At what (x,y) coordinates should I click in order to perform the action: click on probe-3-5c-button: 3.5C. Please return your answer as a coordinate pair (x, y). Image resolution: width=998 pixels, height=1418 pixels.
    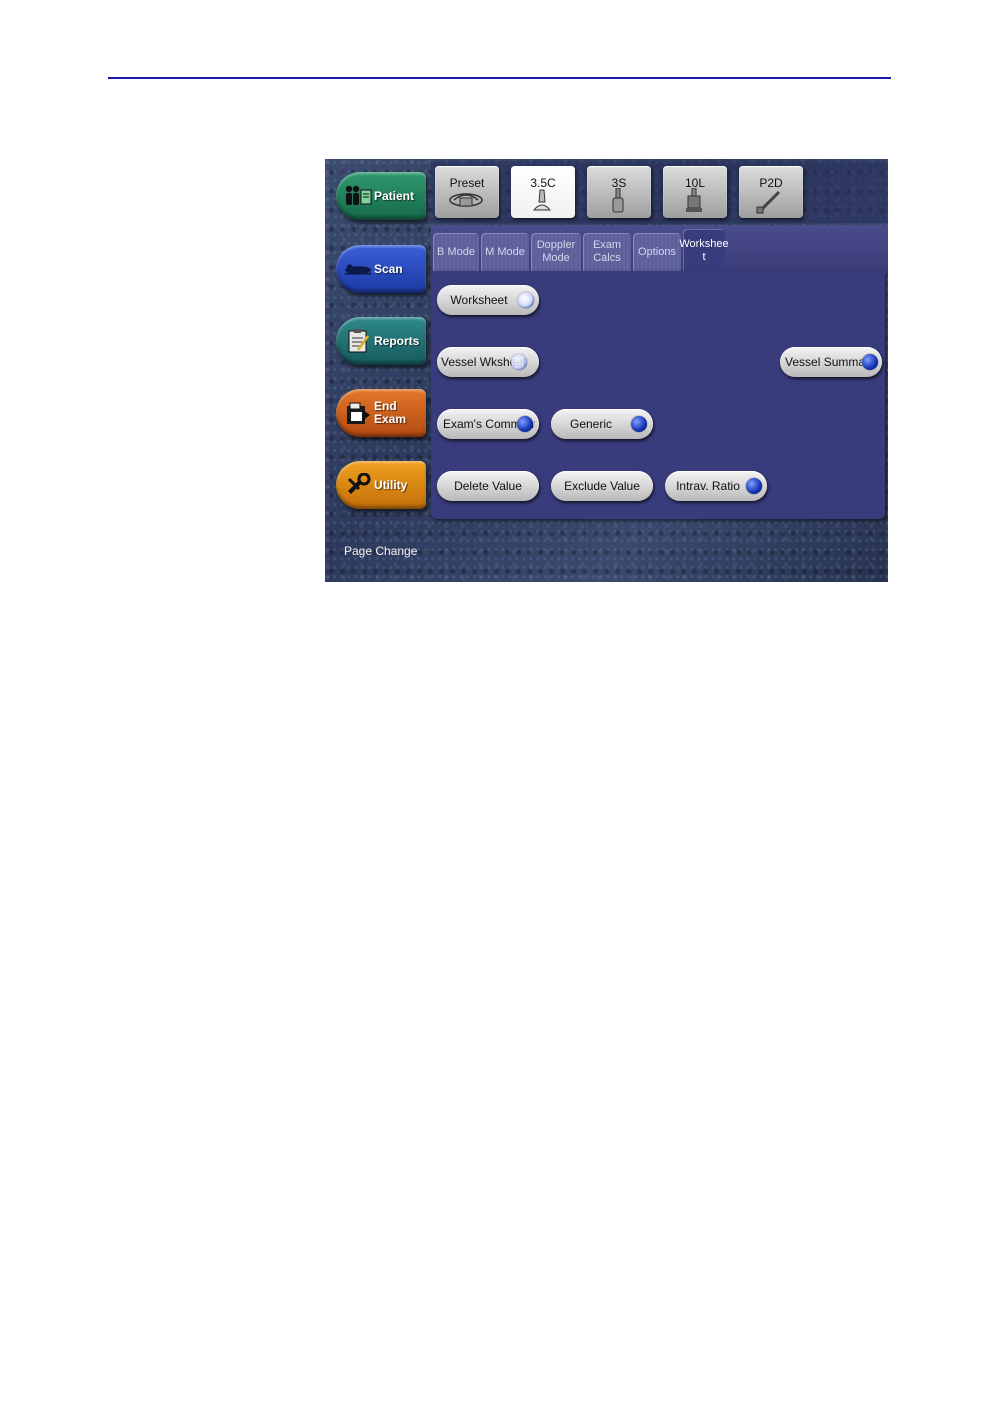
    Looking at the image, I should click on (543, 192).